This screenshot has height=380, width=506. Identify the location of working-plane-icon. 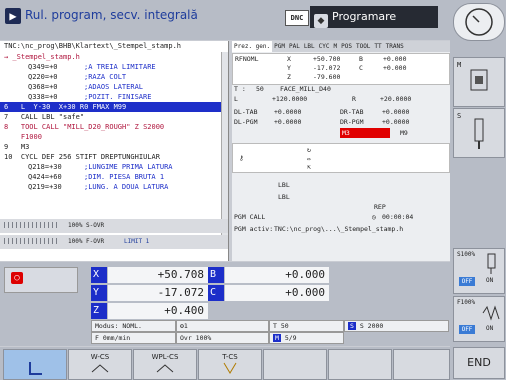
(165, 368).